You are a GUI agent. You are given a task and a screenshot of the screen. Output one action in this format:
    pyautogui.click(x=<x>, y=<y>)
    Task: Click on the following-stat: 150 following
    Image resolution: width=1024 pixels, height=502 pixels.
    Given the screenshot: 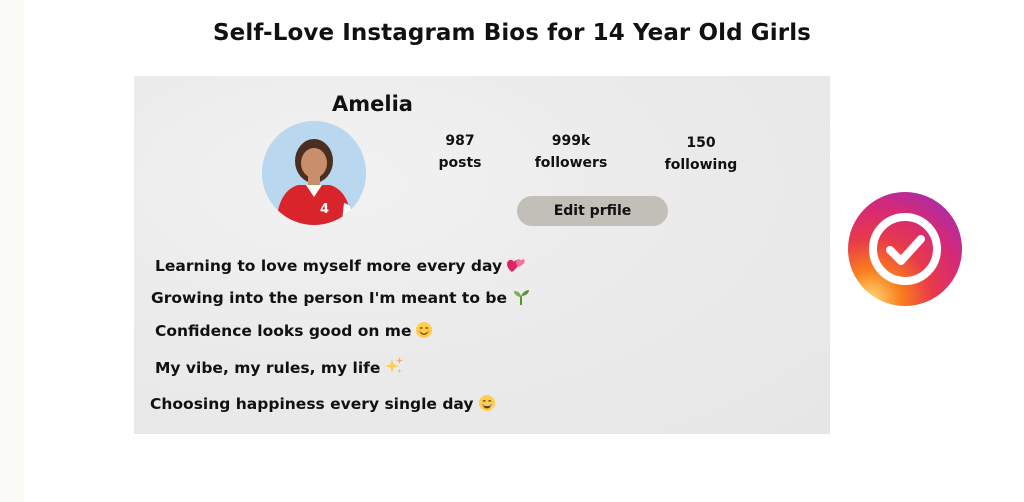 What is the action you would take?
    pyautogui.click(x=701, y=154)
    